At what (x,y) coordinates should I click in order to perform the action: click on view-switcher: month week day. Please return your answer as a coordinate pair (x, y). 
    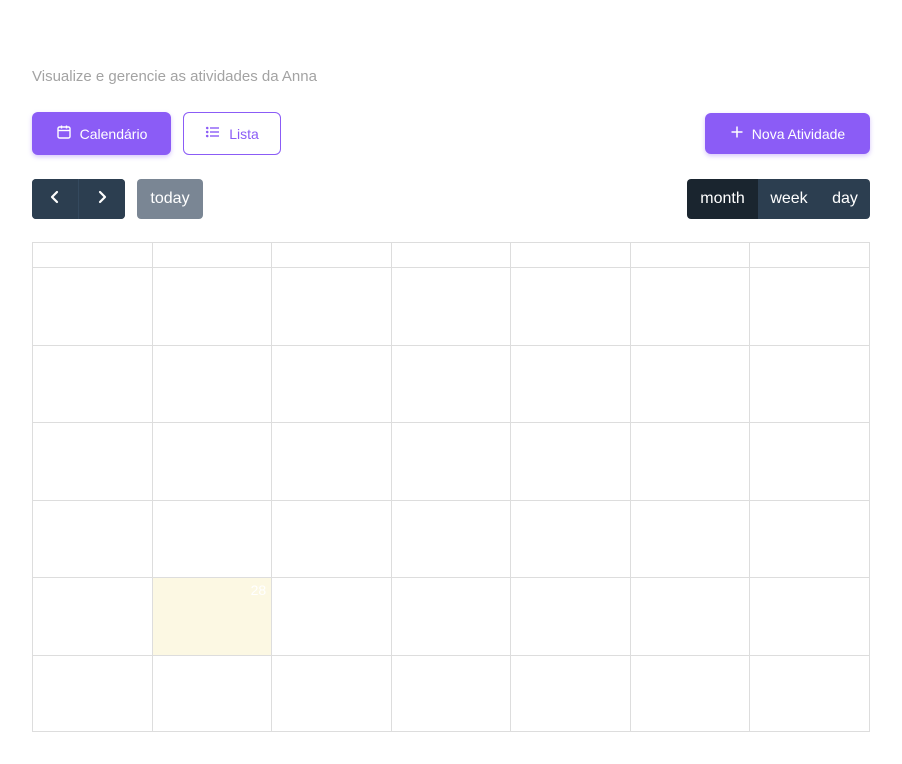
    Looking at the image, I should click on (778, 199).